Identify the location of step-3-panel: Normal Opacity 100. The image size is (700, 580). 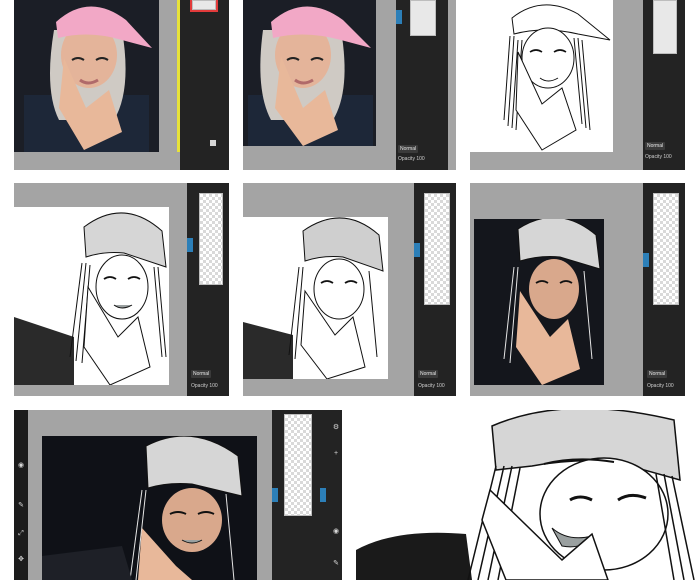
(577, 85).